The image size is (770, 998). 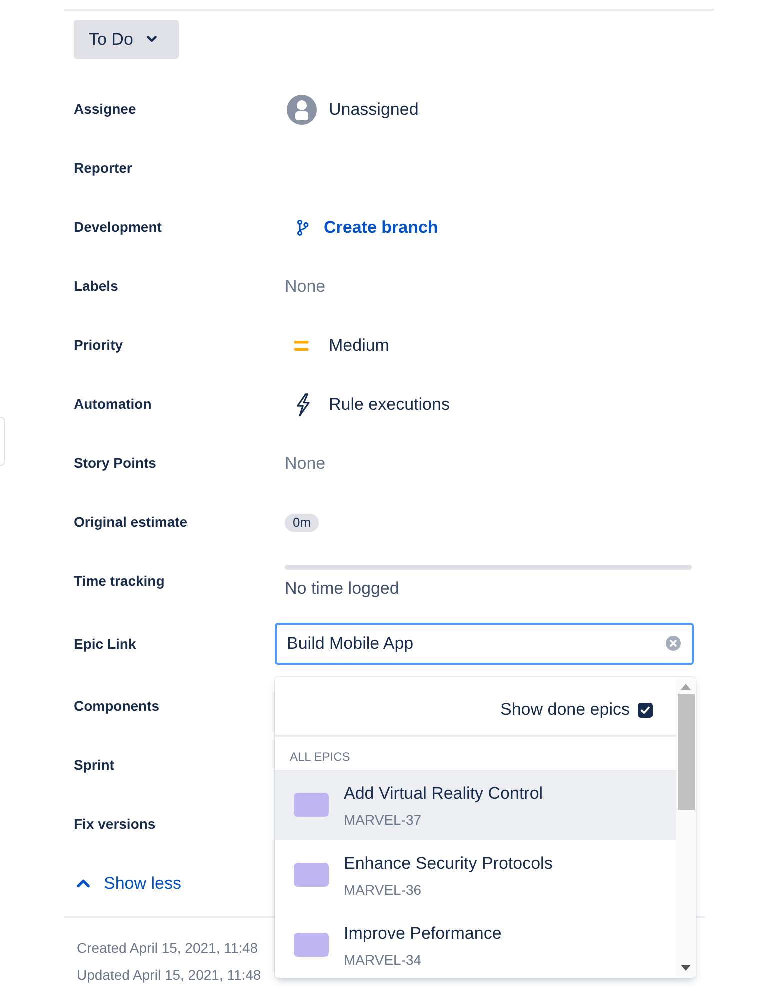 I want to click on field-value: No time logged, so click(x=342, y=589).